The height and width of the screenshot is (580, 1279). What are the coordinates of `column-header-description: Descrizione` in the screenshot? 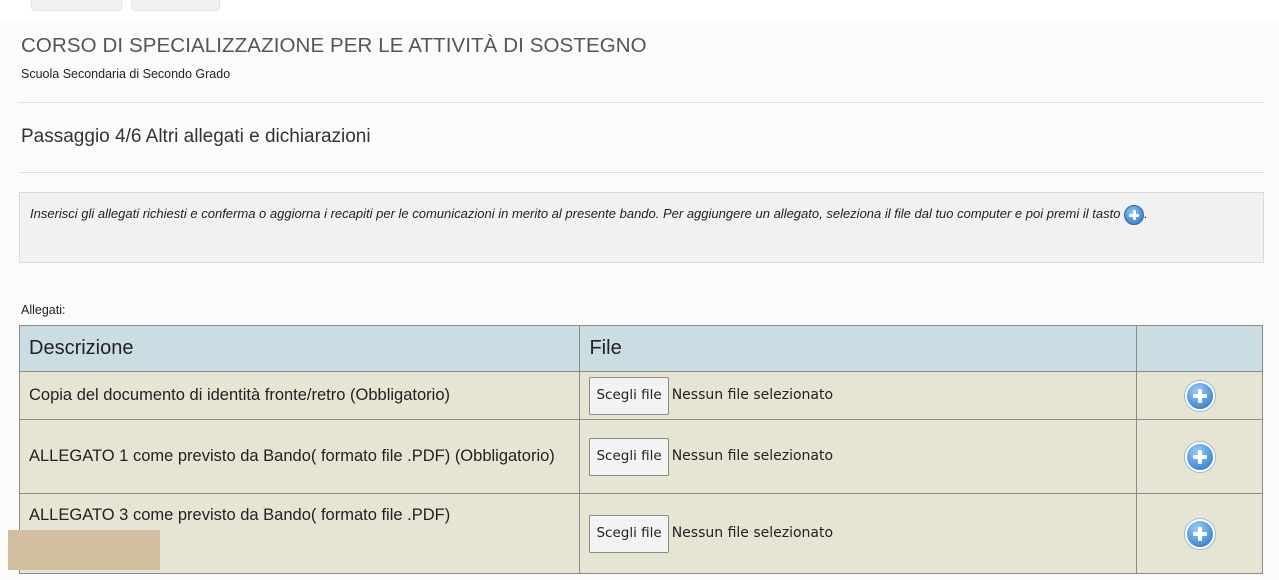 It's located at (299, 348).